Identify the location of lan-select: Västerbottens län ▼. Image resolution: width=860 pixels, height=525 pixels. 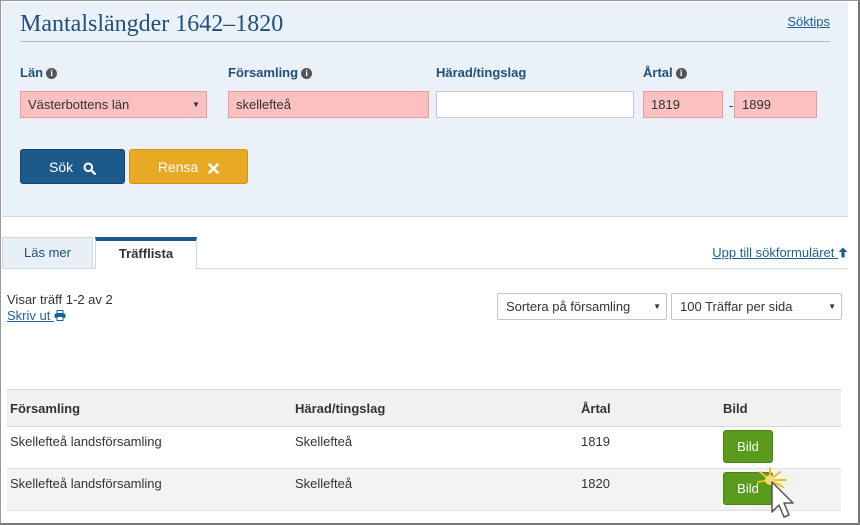
(113, 104).